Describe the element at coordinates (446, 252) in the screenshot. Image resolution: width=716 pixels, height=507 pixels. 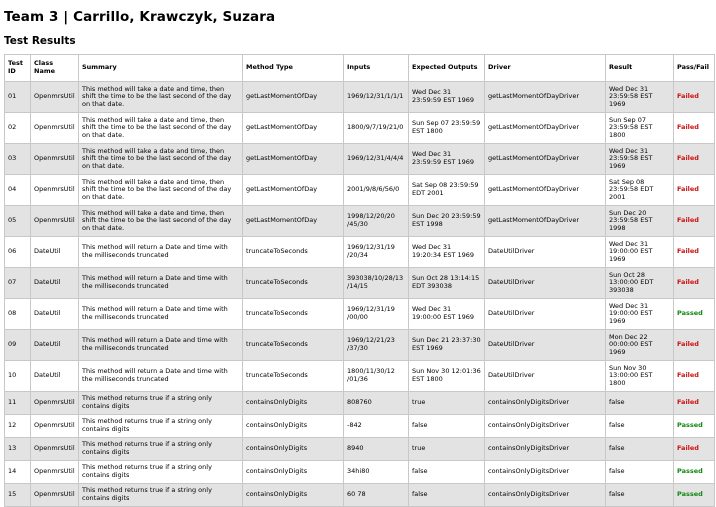
I see `cell-expected-output: Wed Dec 31 19:20:34 EST 1969` at that location.